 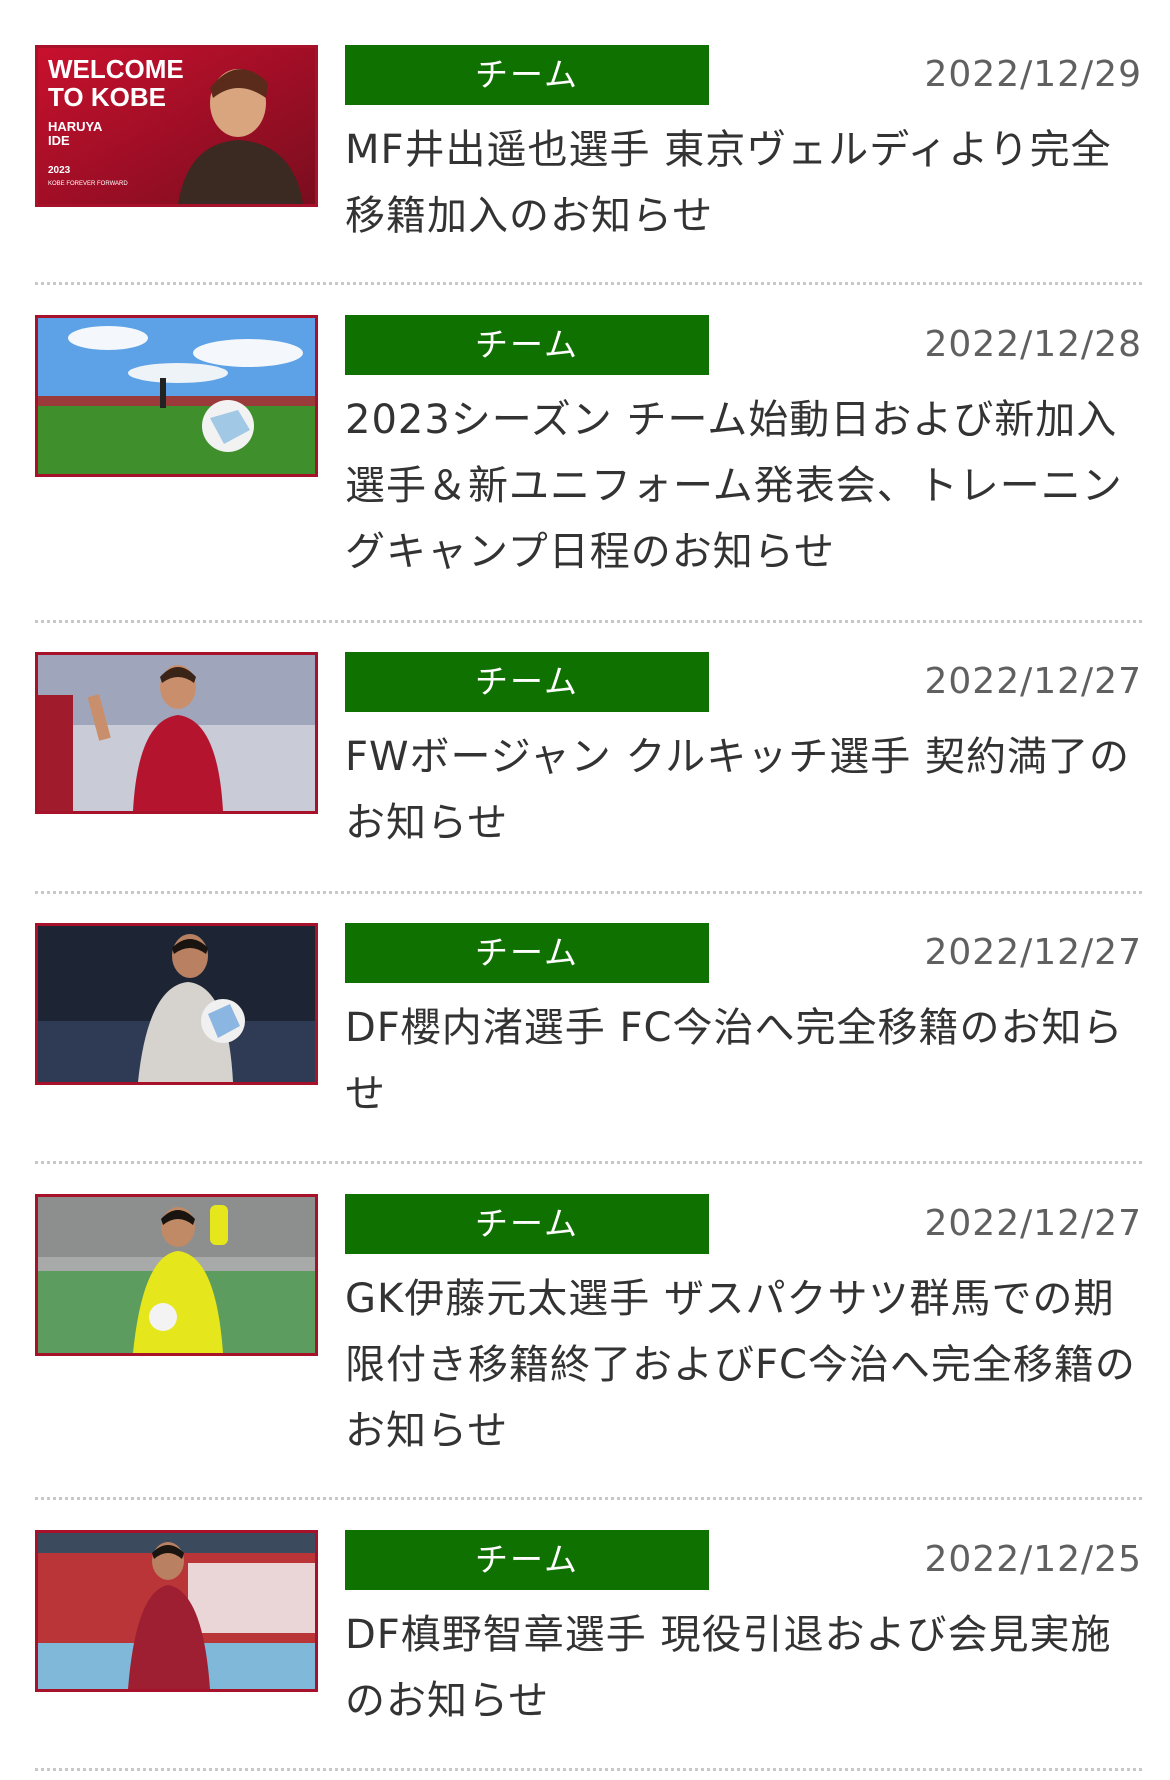 What do you see at coordinates (59, 170) in the screenshot?
I see `graphic-text: 2023` at bounding box center [59, 170].